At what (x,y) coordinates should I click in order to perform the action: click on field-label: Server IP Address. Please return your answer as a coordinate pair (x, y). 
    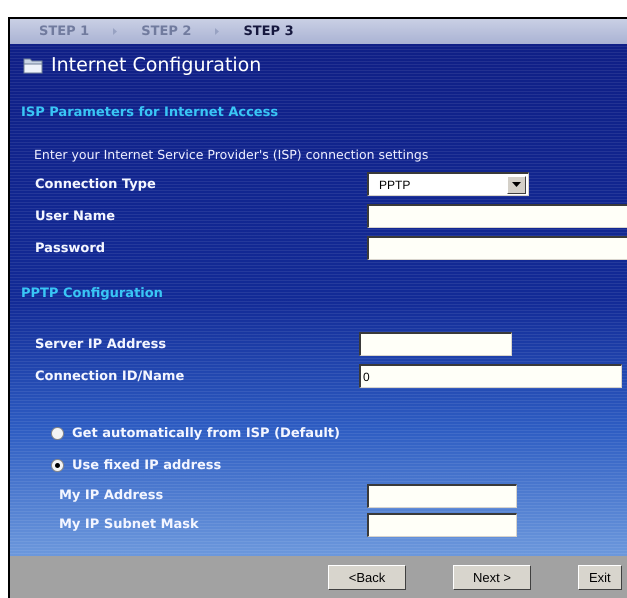
    Looking at the image, I should click on (100, 344).